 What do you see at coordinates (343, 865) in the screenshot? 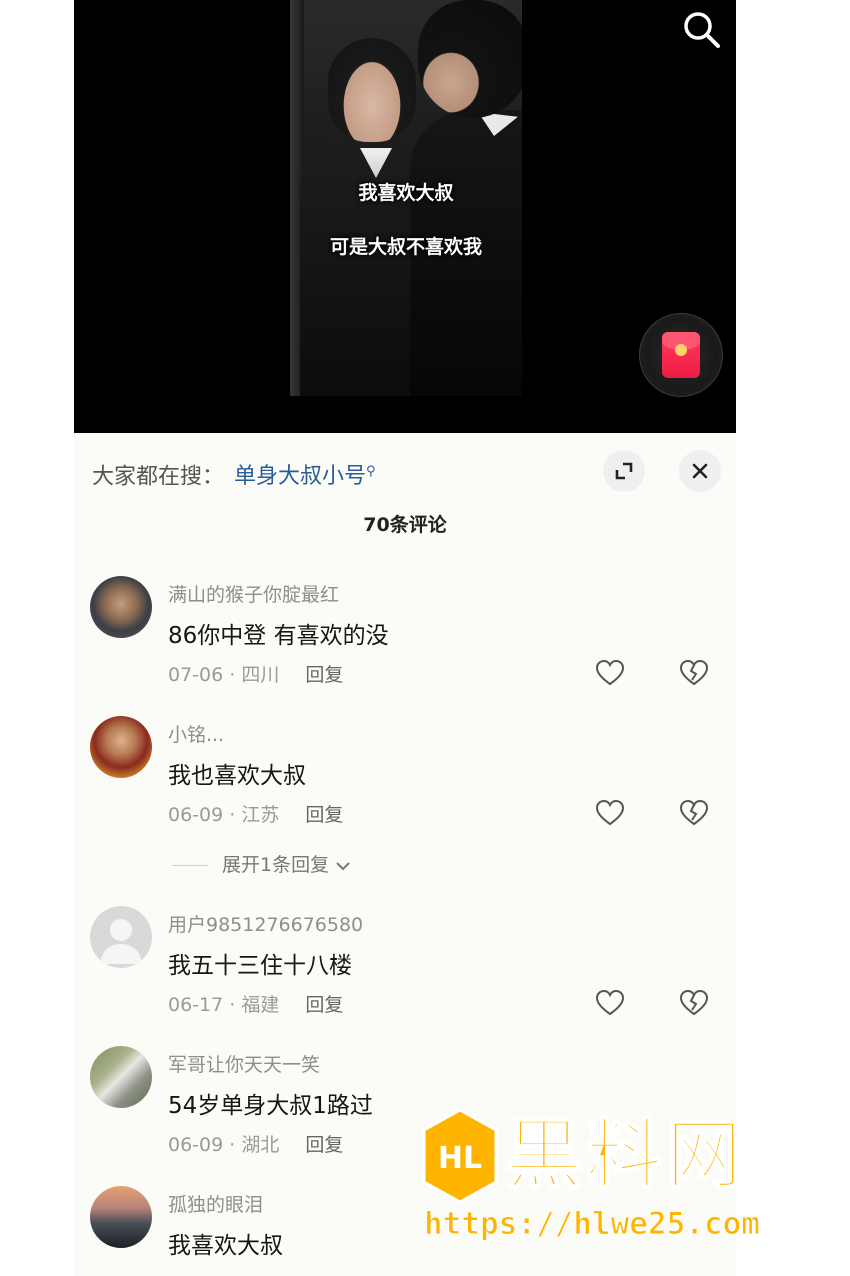
I see `chevron-down-icon` at bounding box center [343, 865].